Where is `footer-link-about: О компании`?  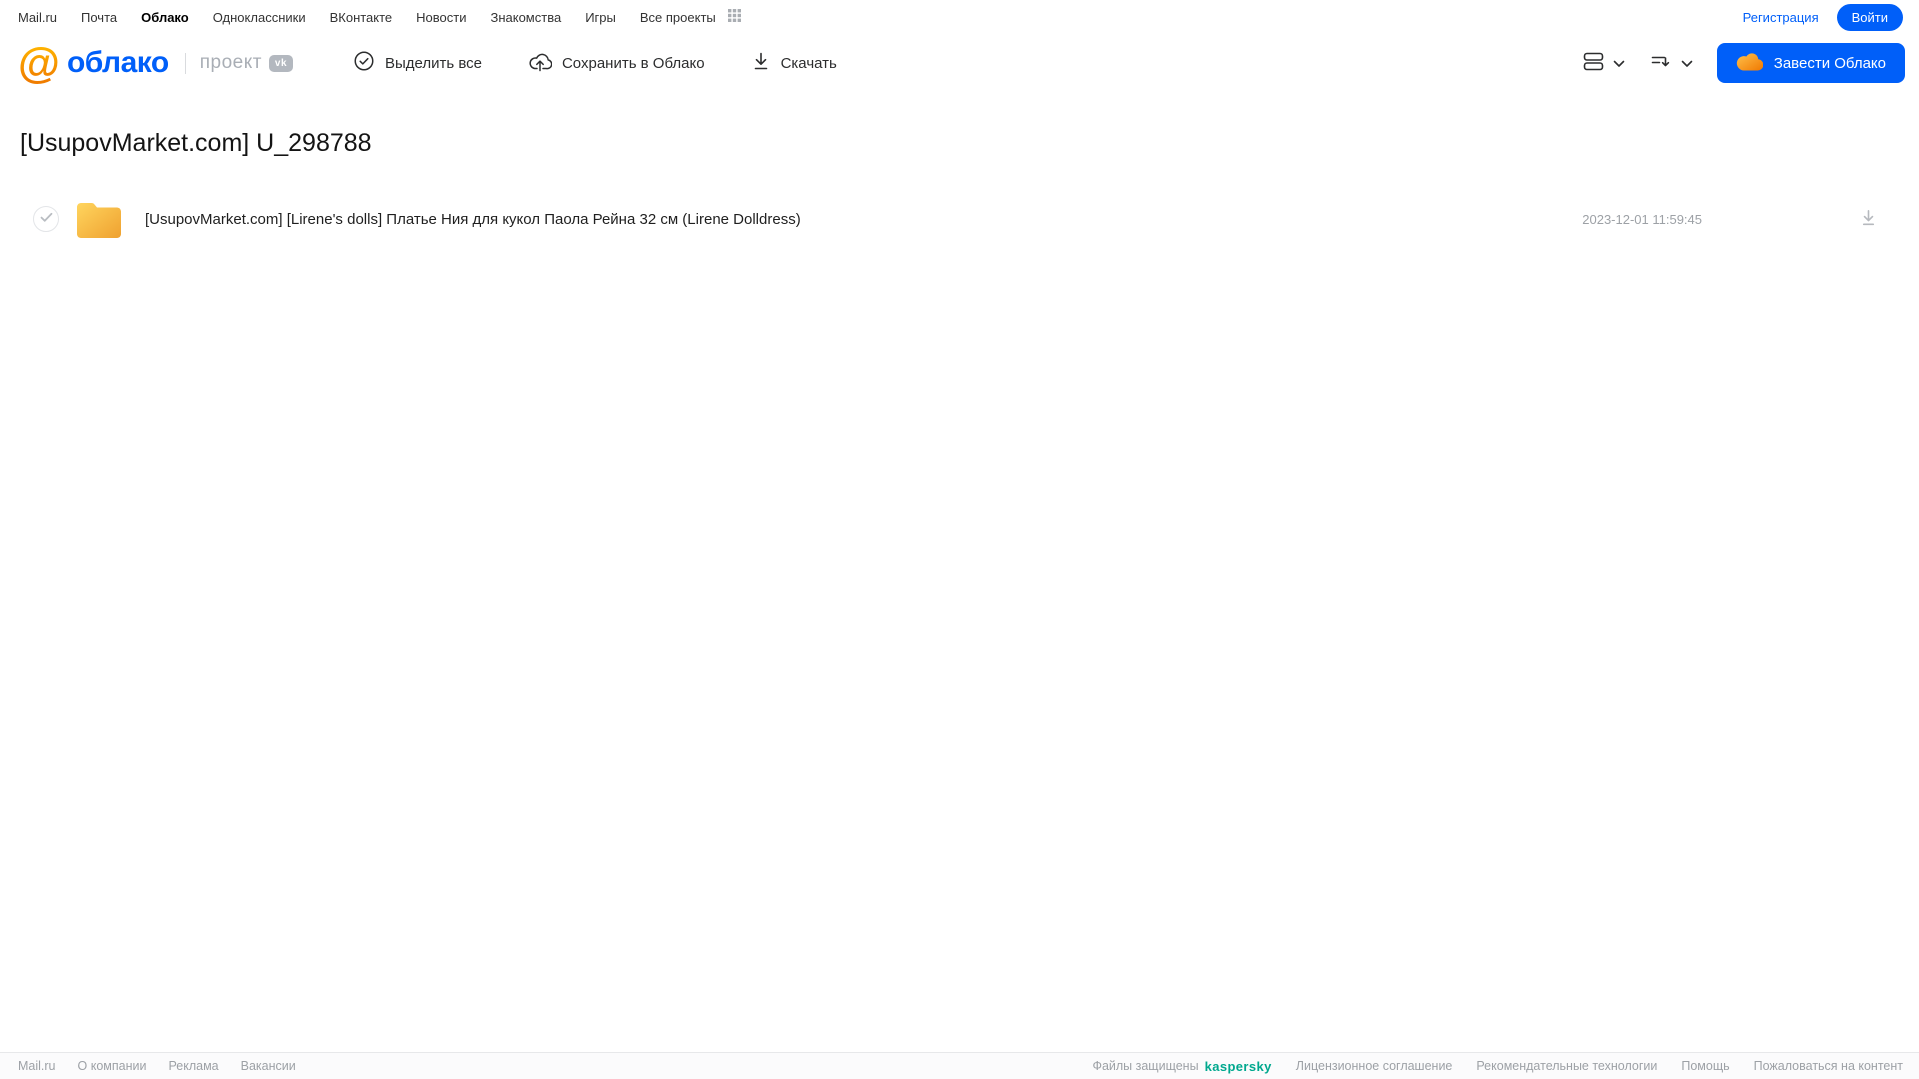
footer-link-about: О компании is located at coordinates (112, 1066).